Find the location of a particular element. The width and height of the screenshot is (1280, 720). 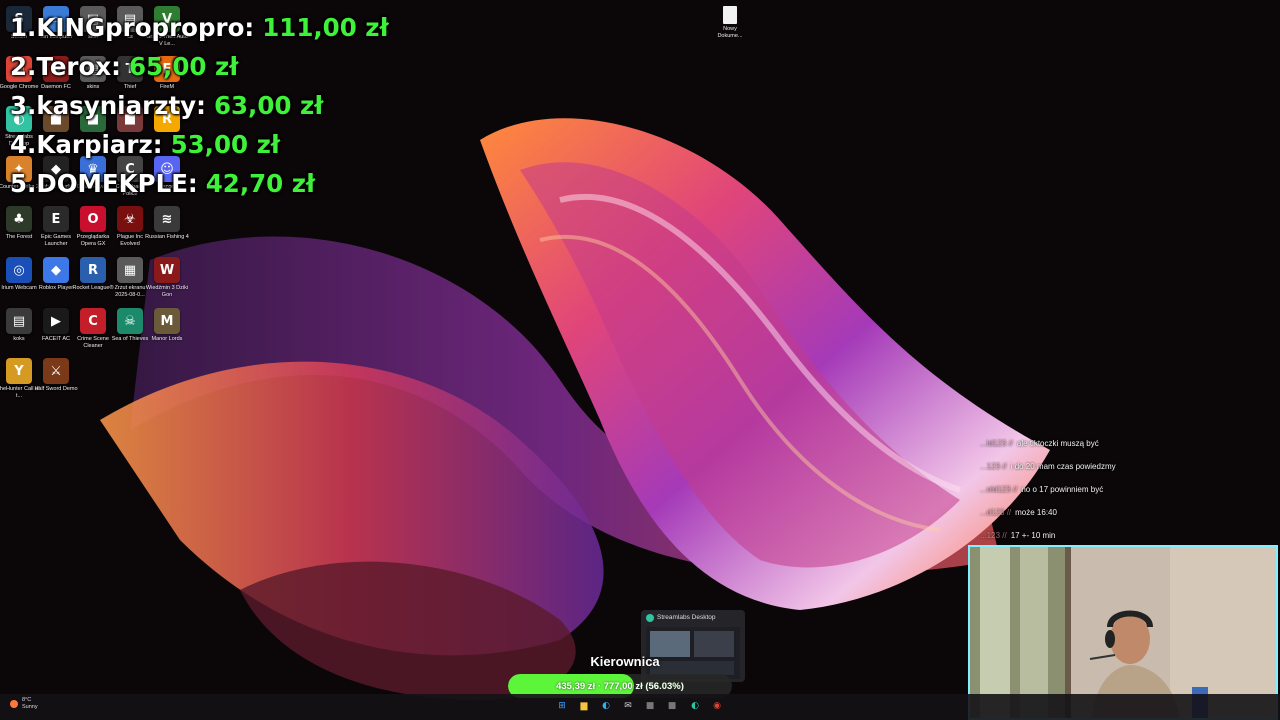

webcam-icon: ◎ is located at coordinates (19, 270).